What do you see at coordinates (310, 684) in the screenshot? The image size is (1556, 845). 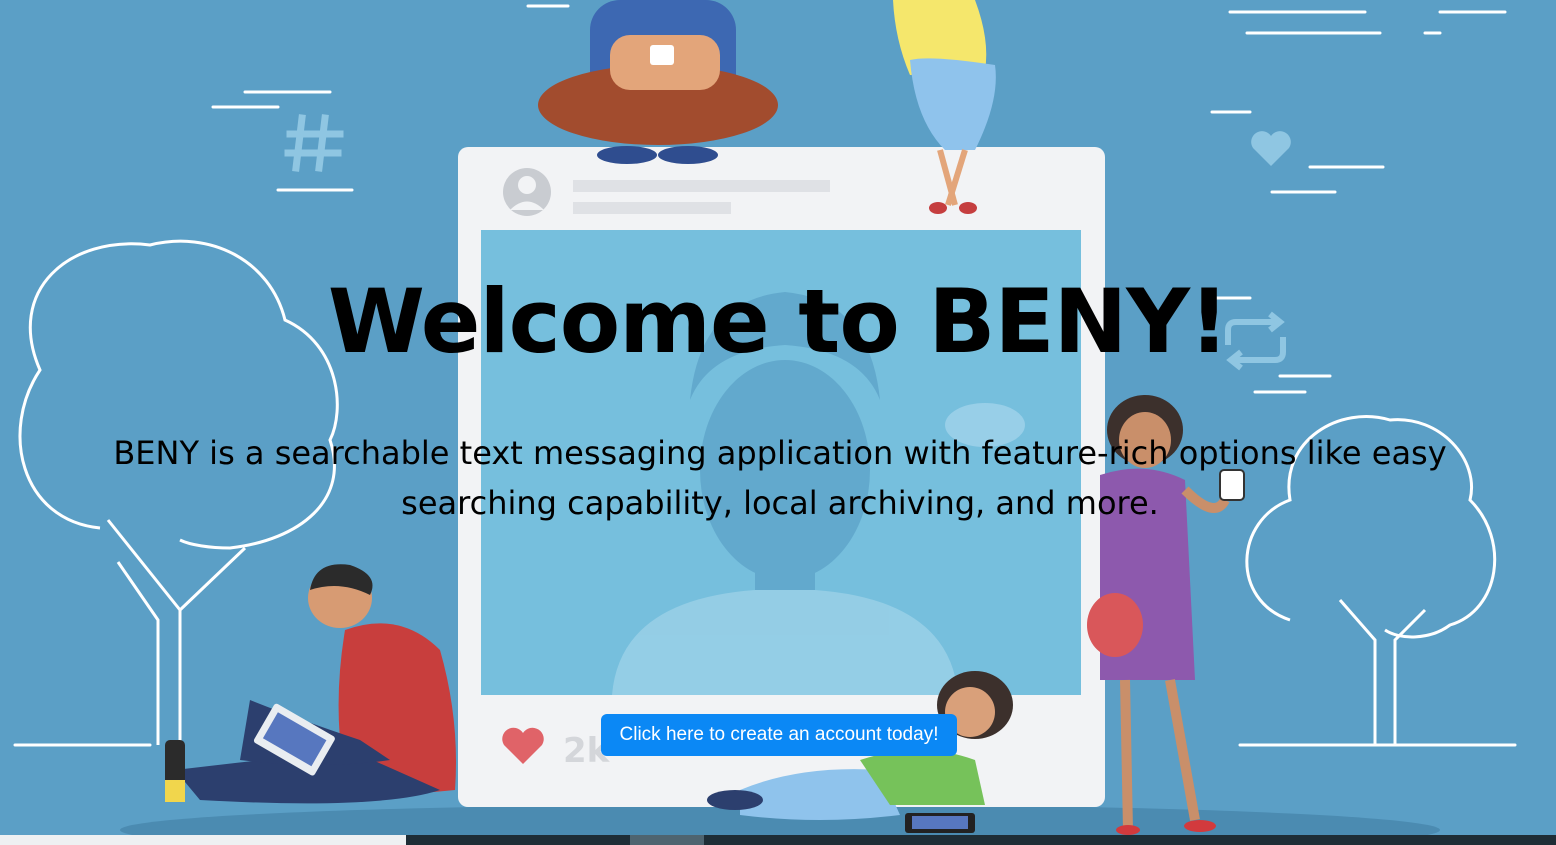 I see `person-with-laptop` at bounding box center [310, 684].